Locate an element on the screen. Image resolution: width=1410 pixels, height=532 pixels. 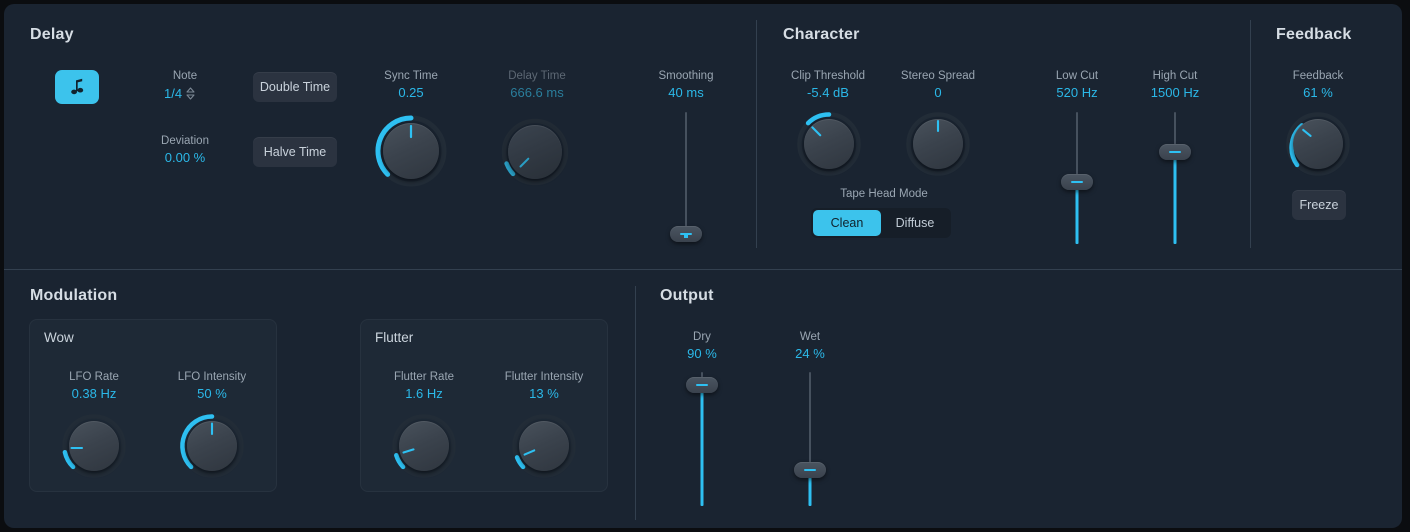
feedback-param: Feedback 61 % is located at coordinates (1318, 85).